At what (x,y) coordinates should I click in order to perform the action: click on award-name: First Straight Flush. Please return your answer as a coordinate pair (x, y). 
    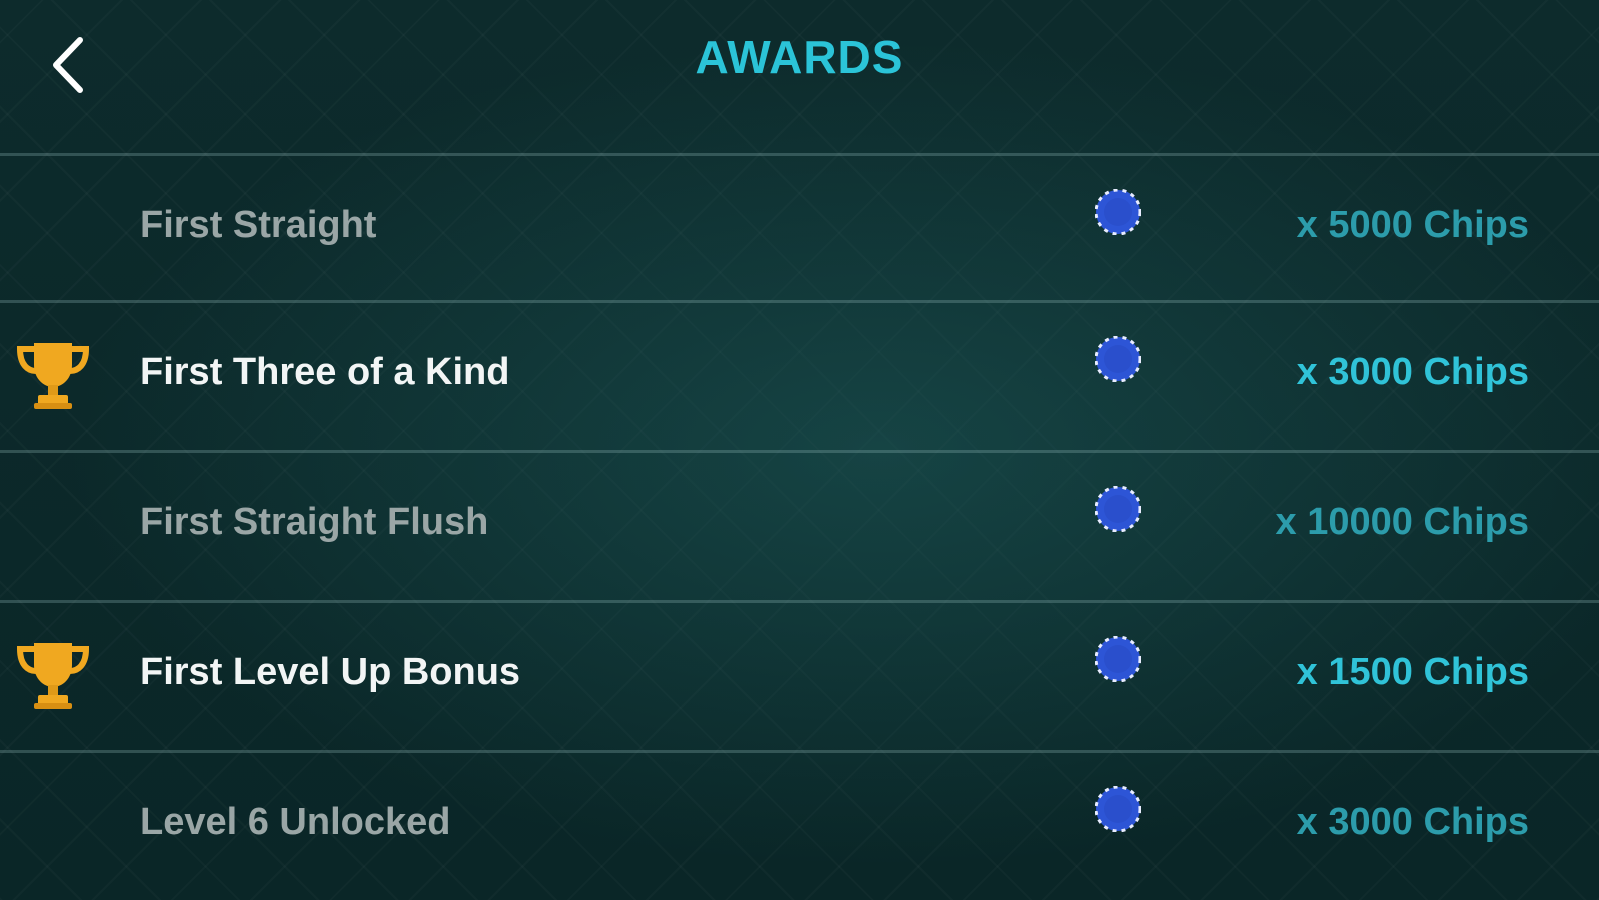
    Looking at the image, I should click on (314, 522).